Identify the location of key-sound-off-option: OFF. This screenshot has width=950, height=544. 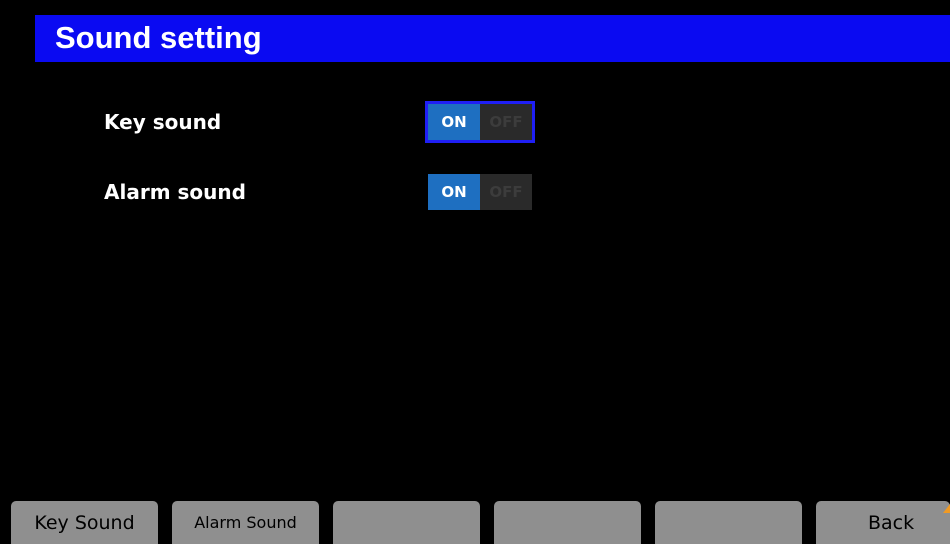
(506, 122).